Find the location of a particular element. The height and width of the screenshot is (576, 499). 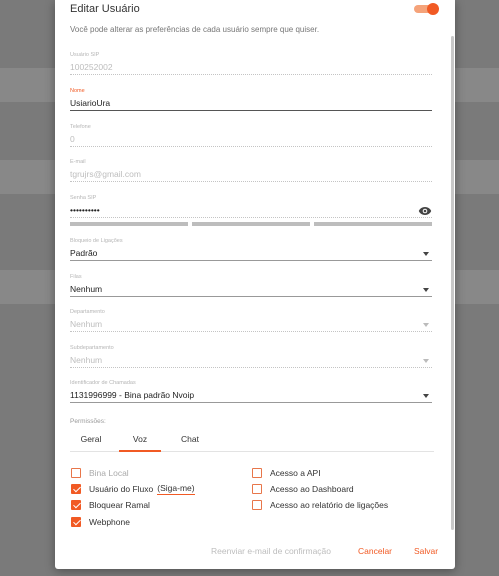

sip-user-label: Usuário SIP is located at coordinates (85, 55).